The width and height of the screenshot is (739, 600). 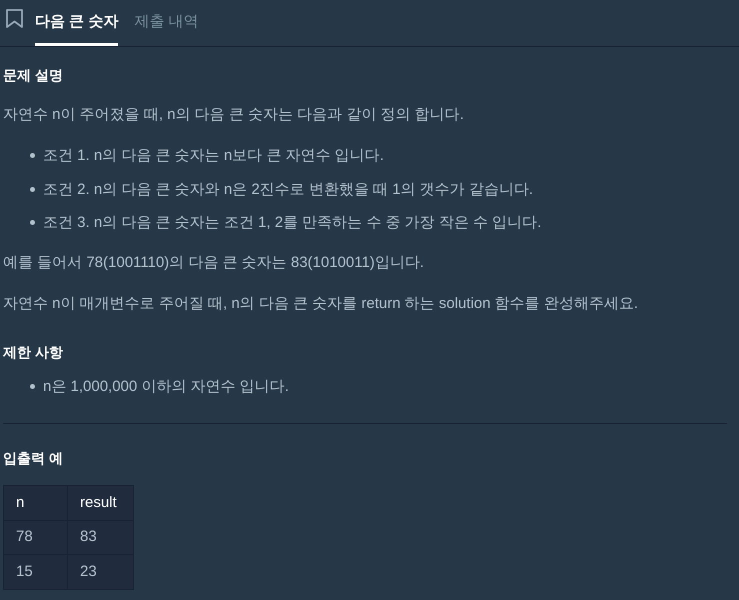 I want to click on tab: 제출 내역, so click(x=166, y=23).